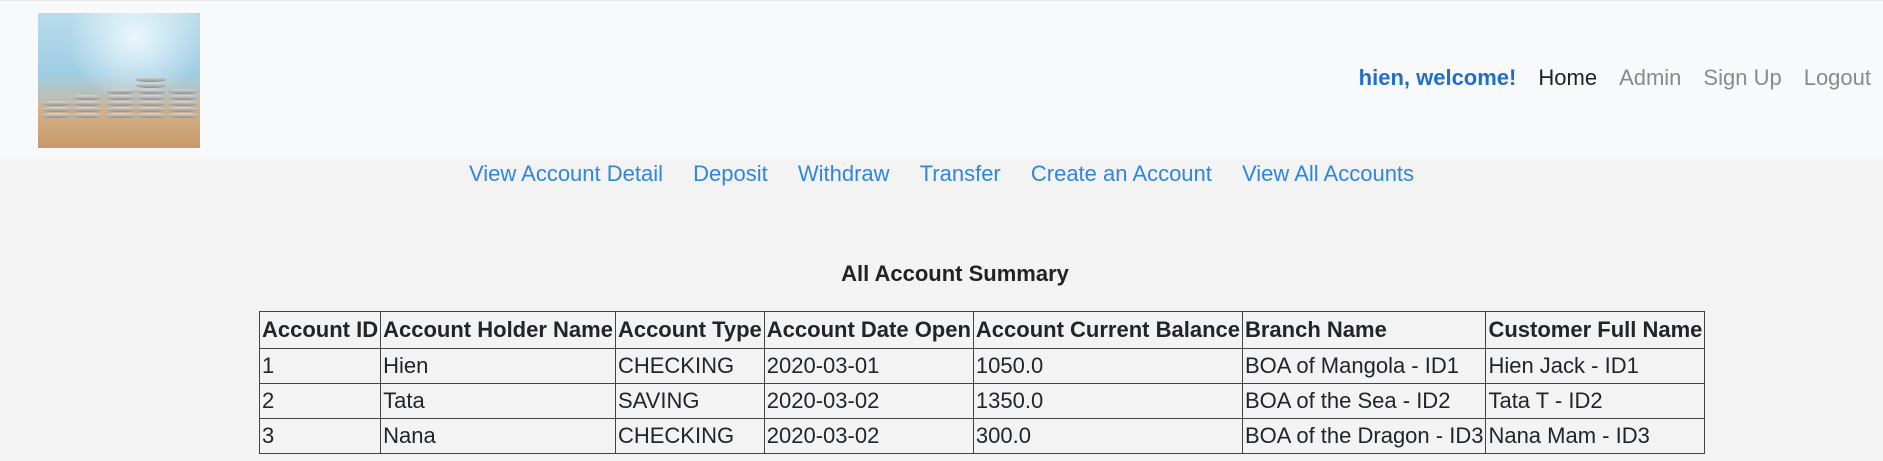  I want to click on cell-balance: 300.0, so click(1107, 436).